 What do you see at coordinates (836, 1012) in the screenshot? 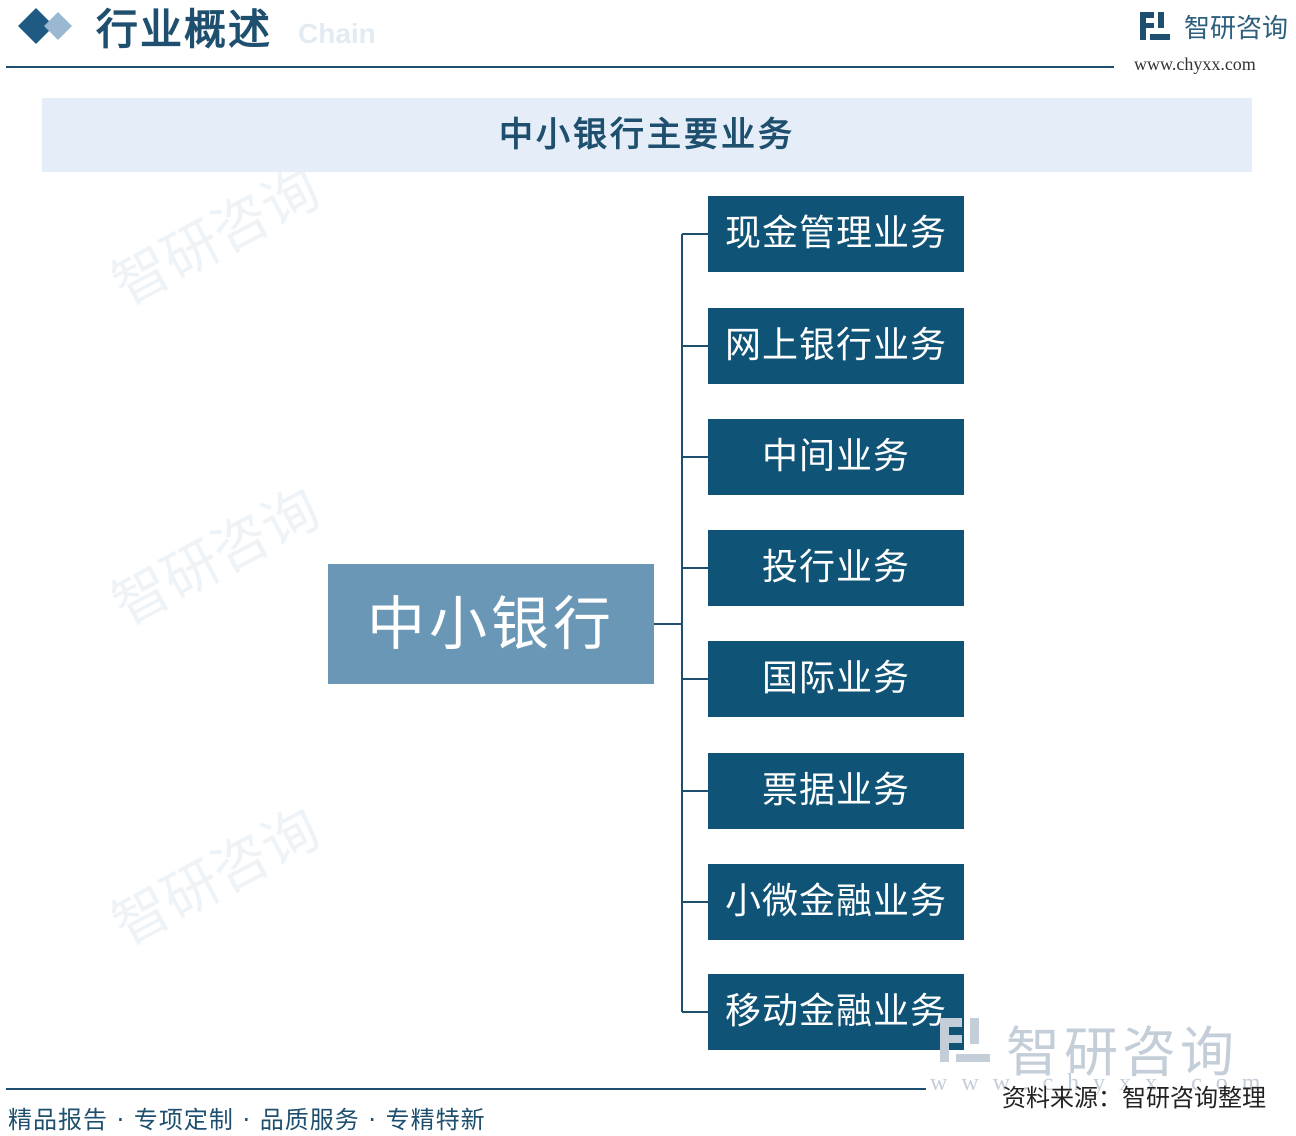
I see `branch-node: 移动金融业务` at bounding box center [836, 1012].